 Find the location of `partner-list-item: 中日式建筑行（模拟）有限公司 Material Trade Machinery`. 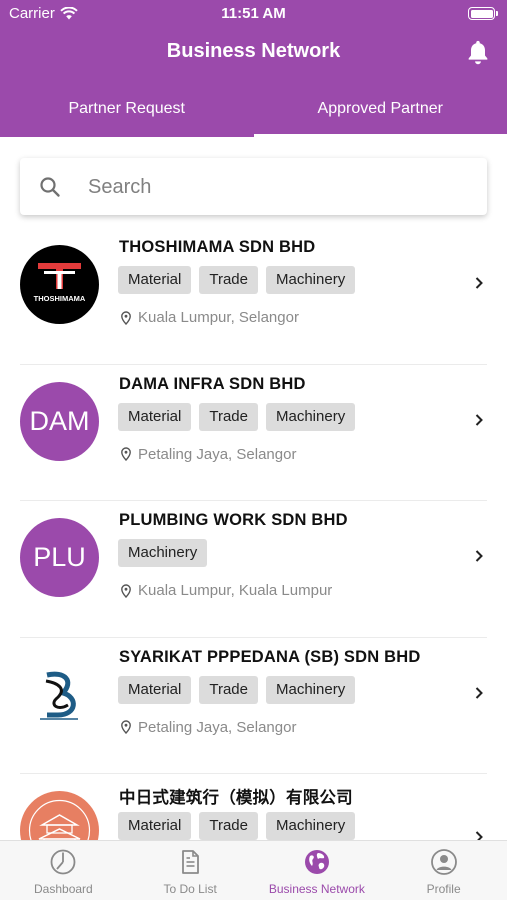

partner-list-item: 中日式建筑行（模拟）有限公司 Material Trade Machinery is located at coordinates (253, 807).